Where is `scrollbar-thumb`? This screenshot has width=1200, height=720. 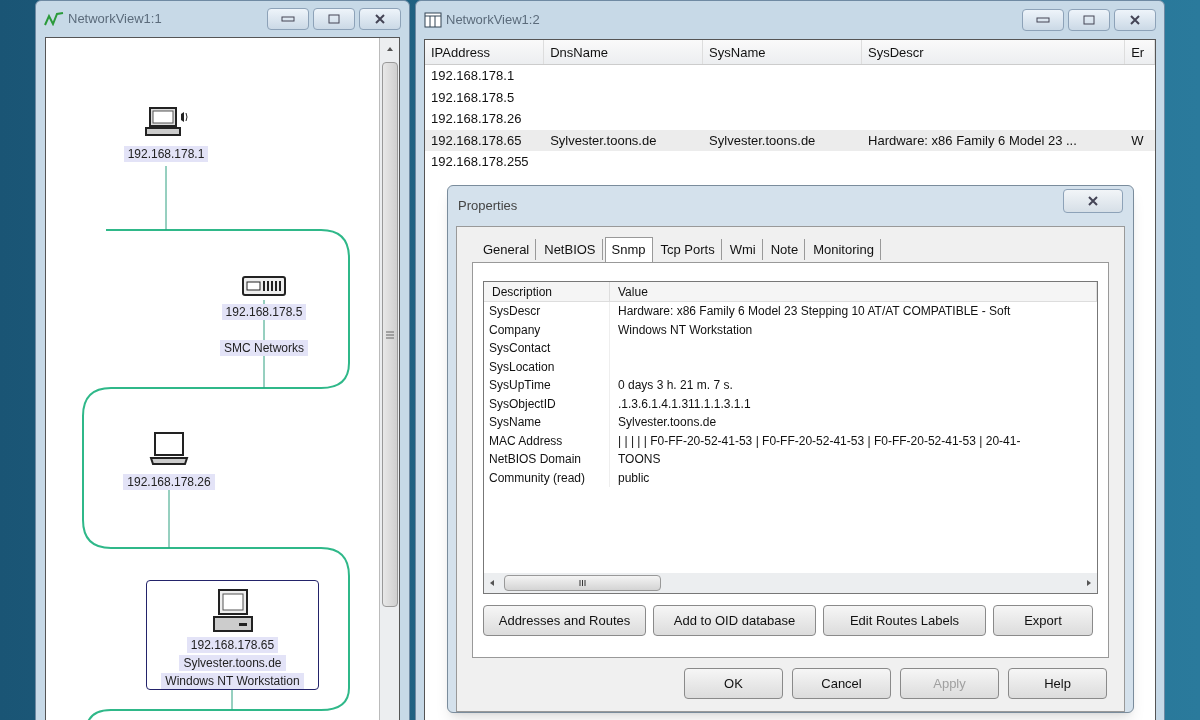
scrollbar-thumb is located at coordinates (389, 334).